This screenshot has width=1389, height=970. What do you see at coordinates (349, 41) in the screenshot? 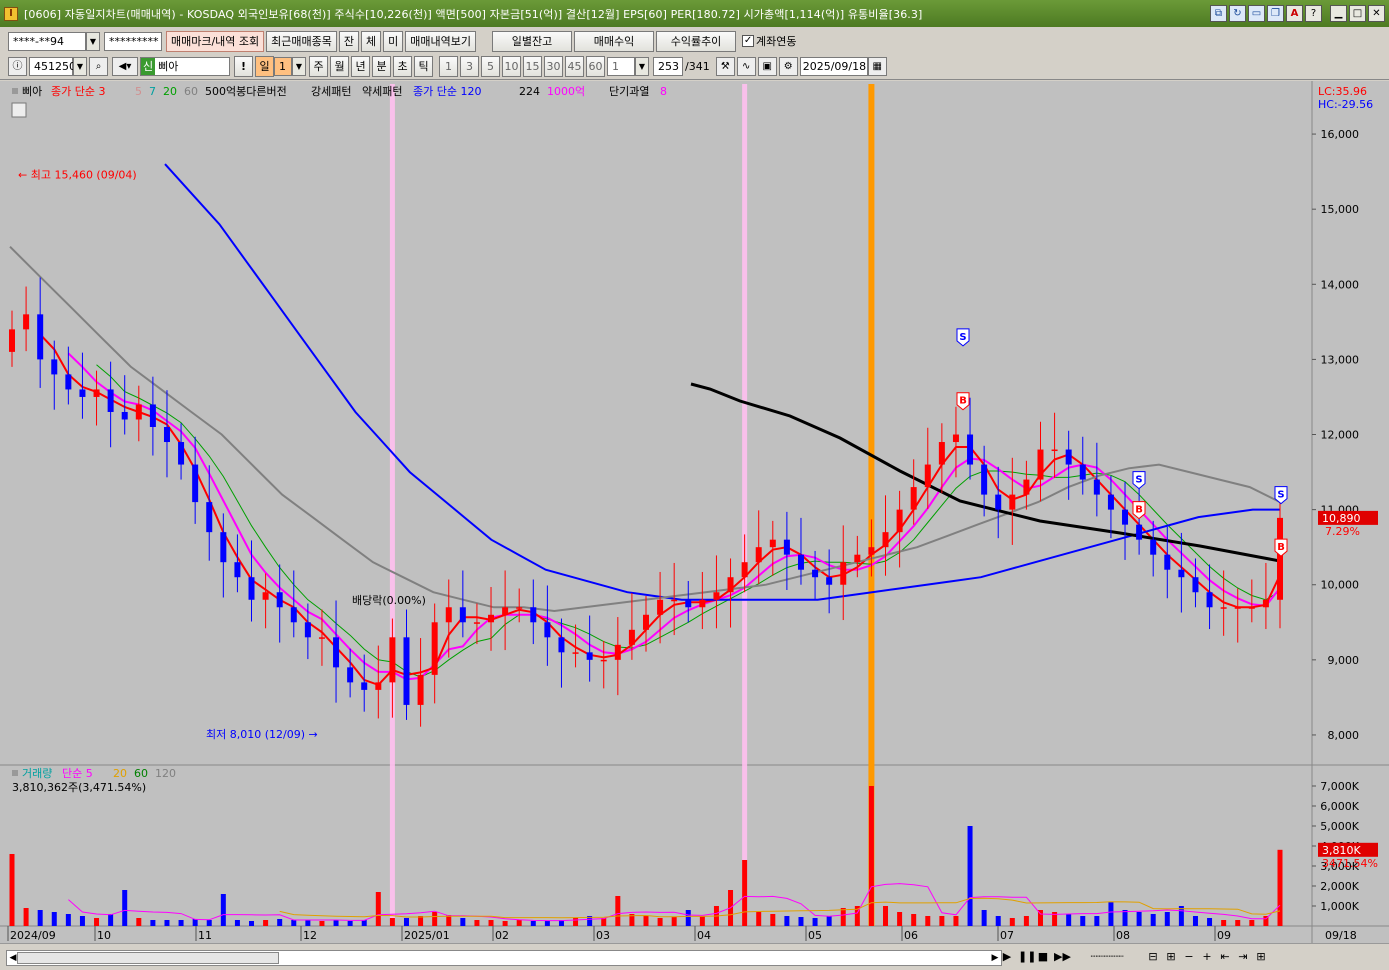
I see `balance-button: 잔` at bounding box center [349, 41].